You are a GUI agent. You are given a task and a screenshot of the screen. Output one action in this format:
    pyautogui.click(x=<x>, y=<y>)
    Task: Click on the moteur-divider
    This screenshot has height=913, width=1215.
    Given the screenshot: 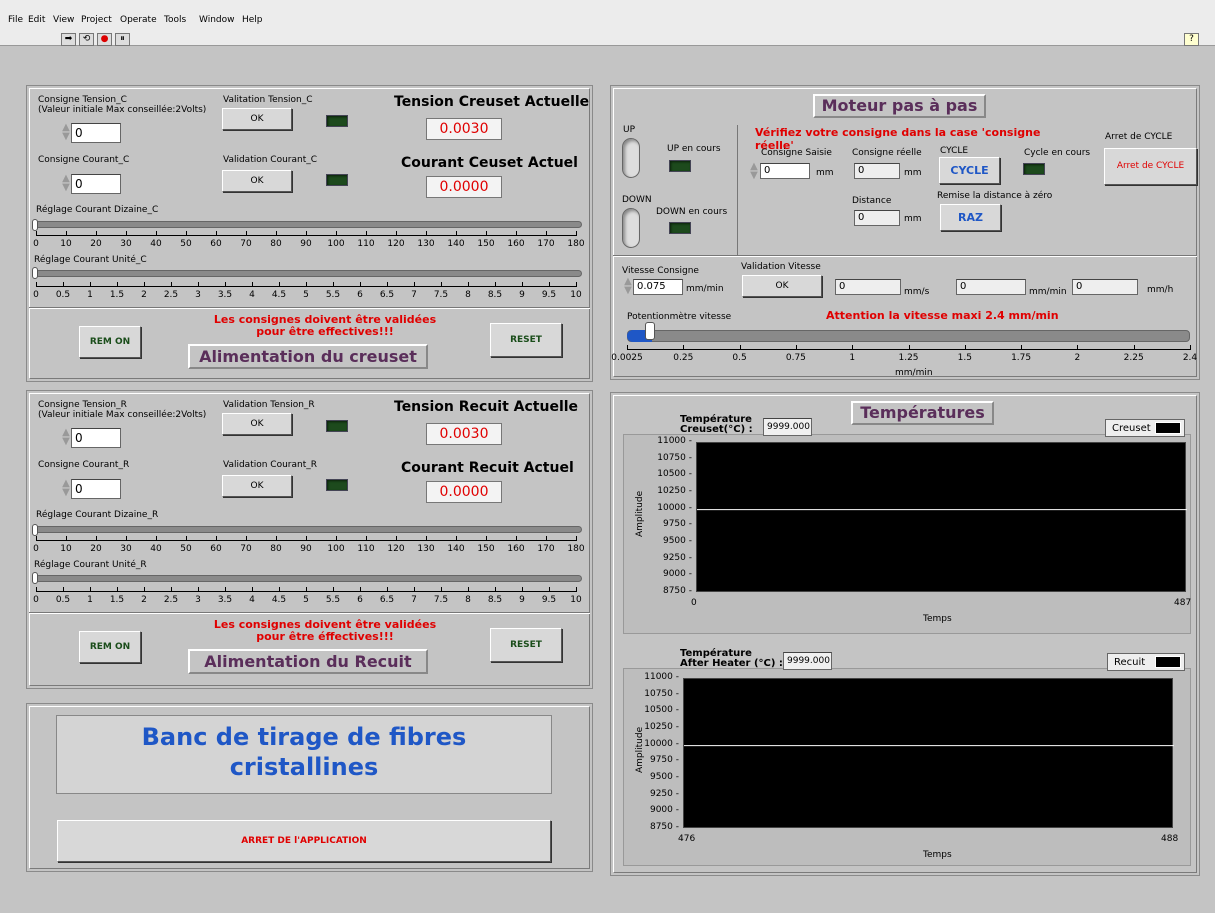 What is the action you would take?
    pyautogui.click(x=737, y=190)
    